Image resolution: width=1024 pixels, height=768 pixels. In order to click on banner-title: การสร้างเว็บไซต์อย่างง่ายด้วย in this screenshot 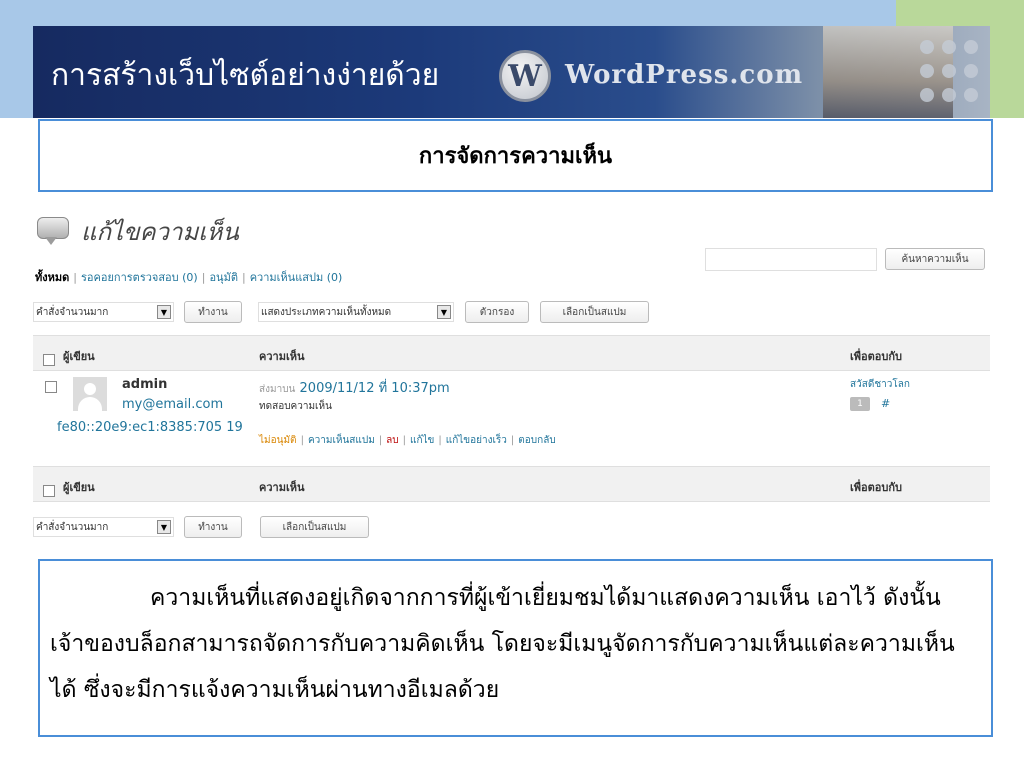, I will do `click(245, 75)`.